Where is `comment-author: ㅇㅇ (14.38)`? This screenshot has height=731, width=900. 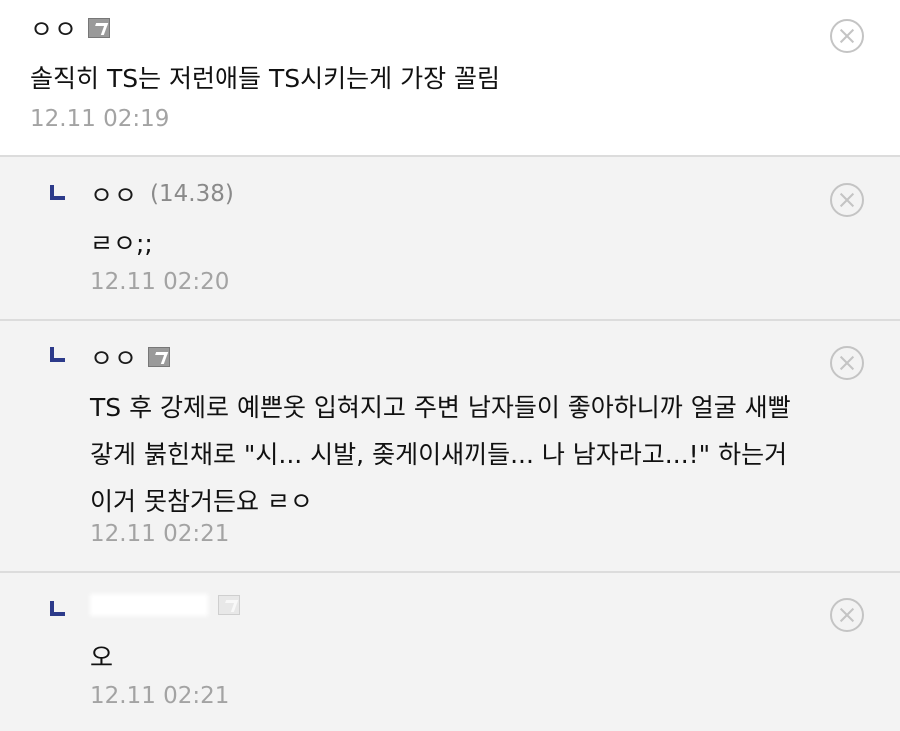 comment-author: ㅇㅇ (14.38) is located at coordinates (162, 194).